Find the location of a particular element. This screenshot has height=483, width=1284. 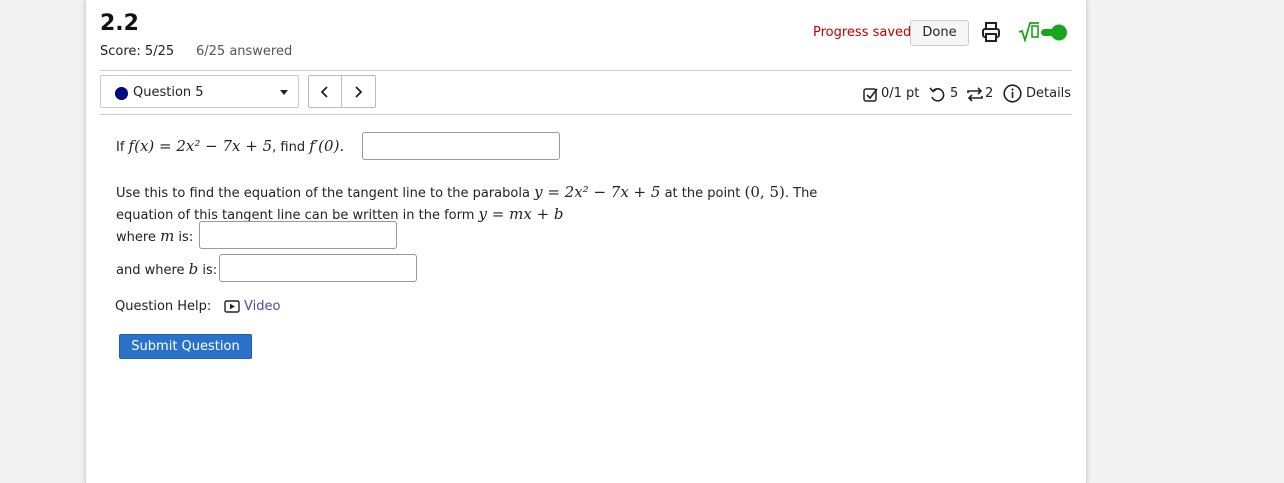

intercept-variable: b is located at coordinates (193, 269).